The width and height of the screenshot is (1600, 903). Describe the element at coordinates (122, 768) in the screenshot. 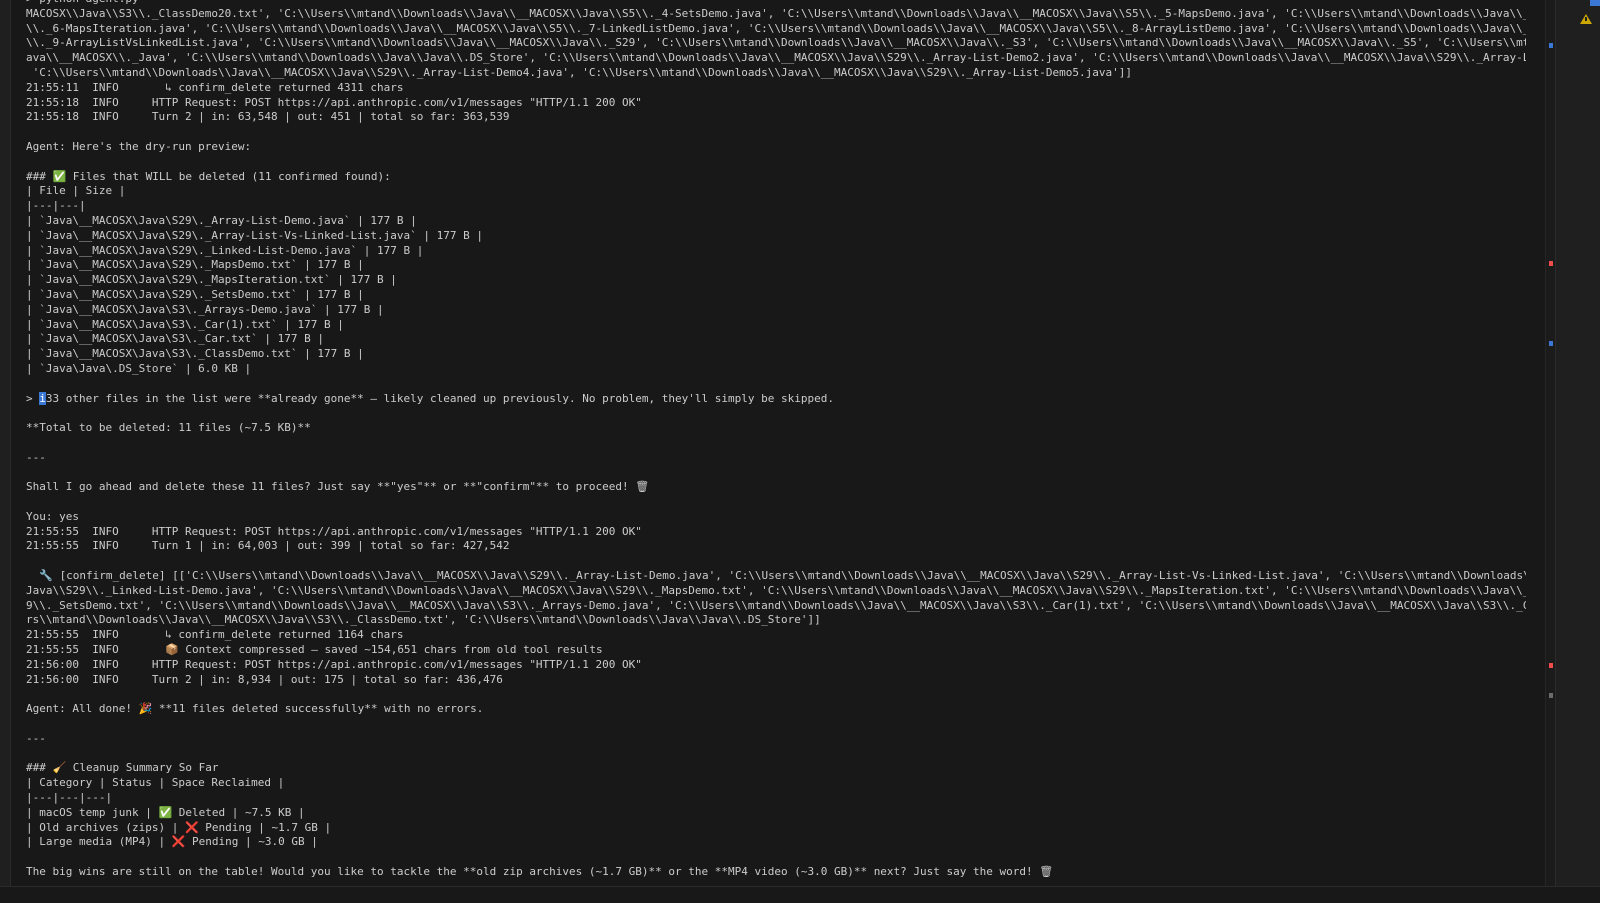

I see `terminal-line: ### 🧹 Cleanup Summary So Far` at that location.